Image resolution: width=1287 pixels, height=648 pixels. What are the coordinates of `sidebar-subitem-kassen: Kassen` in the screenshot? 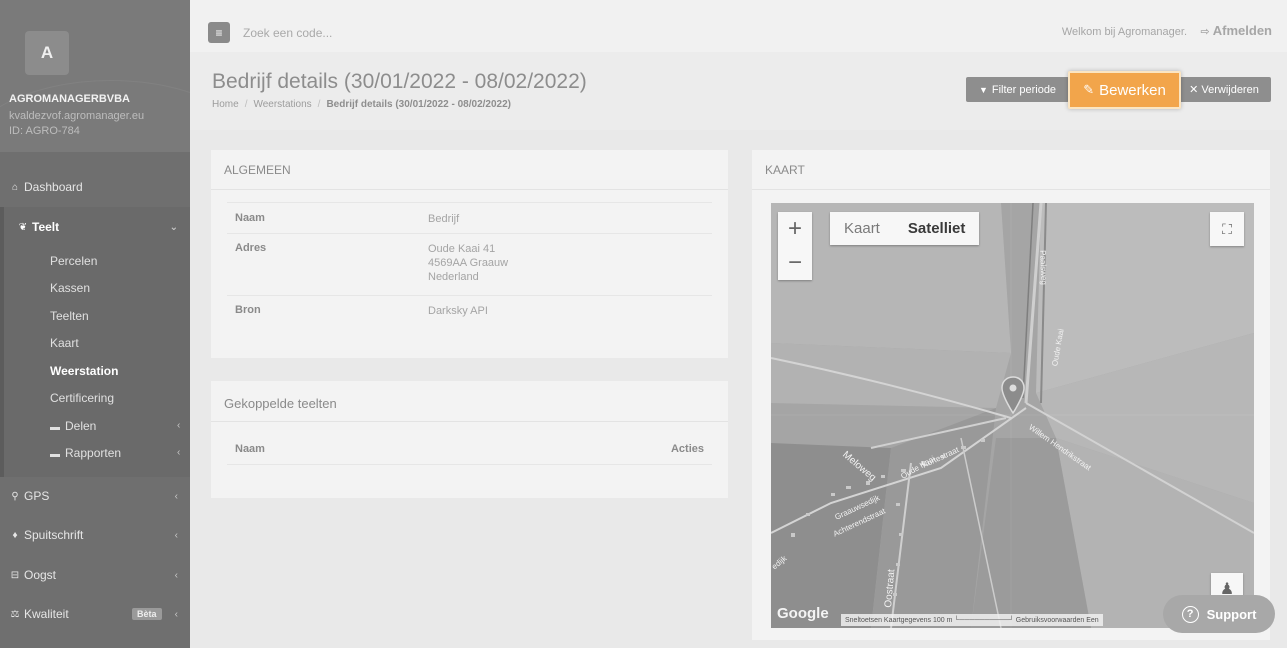 It's located at (70, 288).